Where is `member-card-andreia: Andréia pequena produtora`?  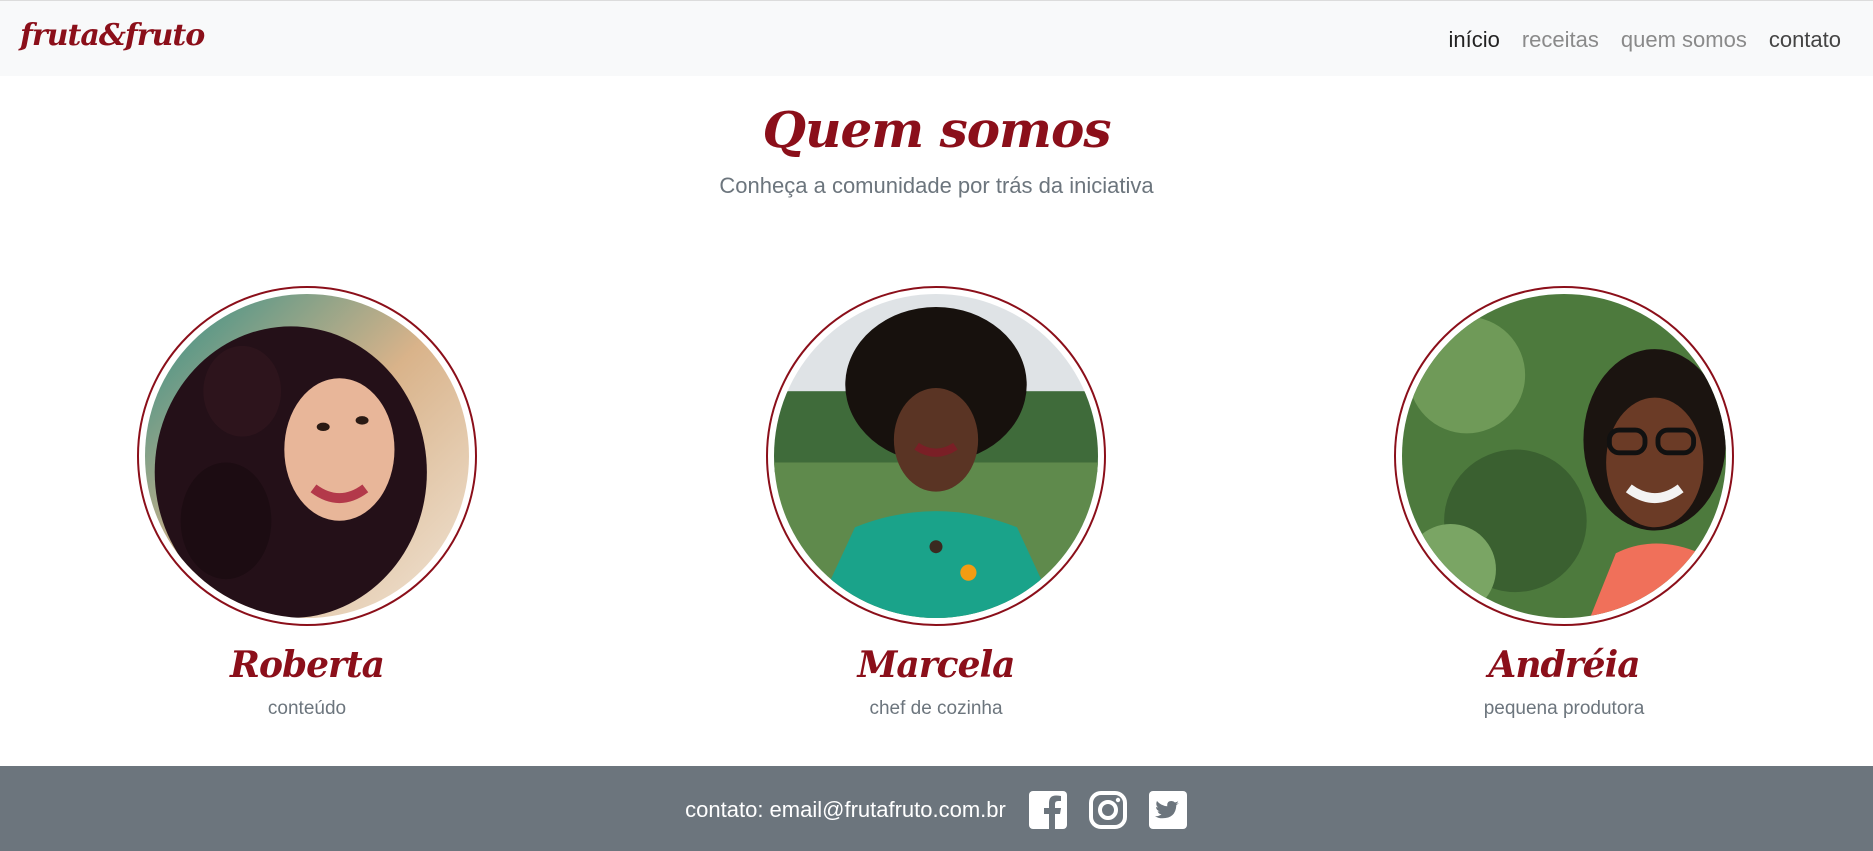 member-card-andreia: Andréia pequena produtora is located at coordinates (1564, 503).